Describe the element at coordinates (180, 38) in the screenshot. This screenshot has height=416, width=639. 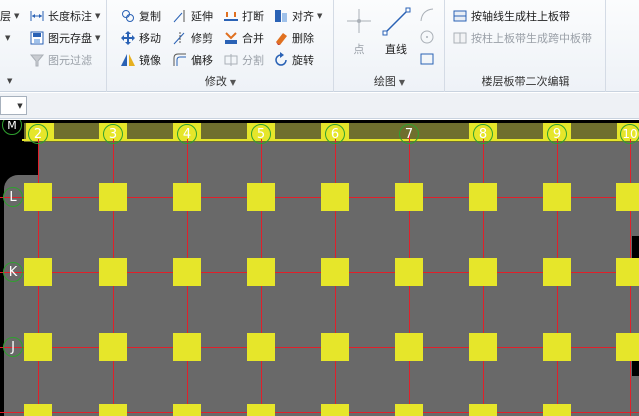
I see `trim-icon` at that location.